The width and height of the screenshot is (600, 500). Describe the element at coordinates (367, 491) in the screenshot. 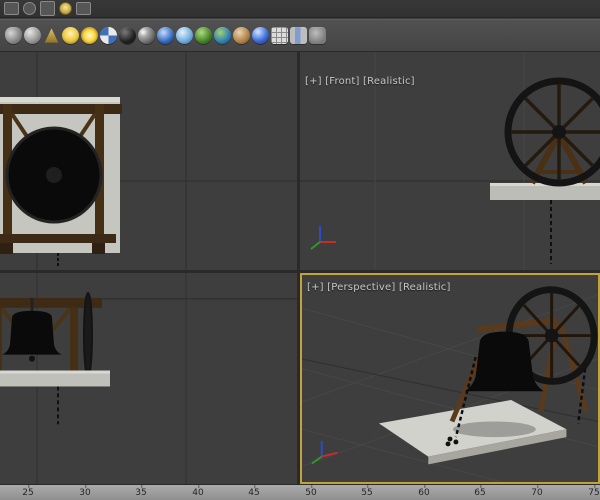

I see `timeline-tick: 55` at that location.